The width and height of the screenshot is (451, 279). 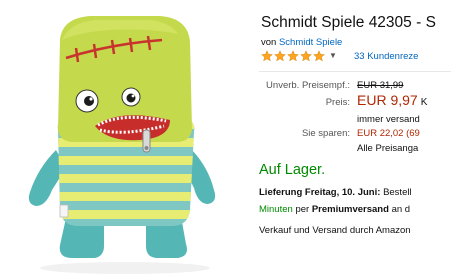 What do you see at coordinates (355, 71) in the screenshot?
I see `divider` at bounding box center [355, 71].